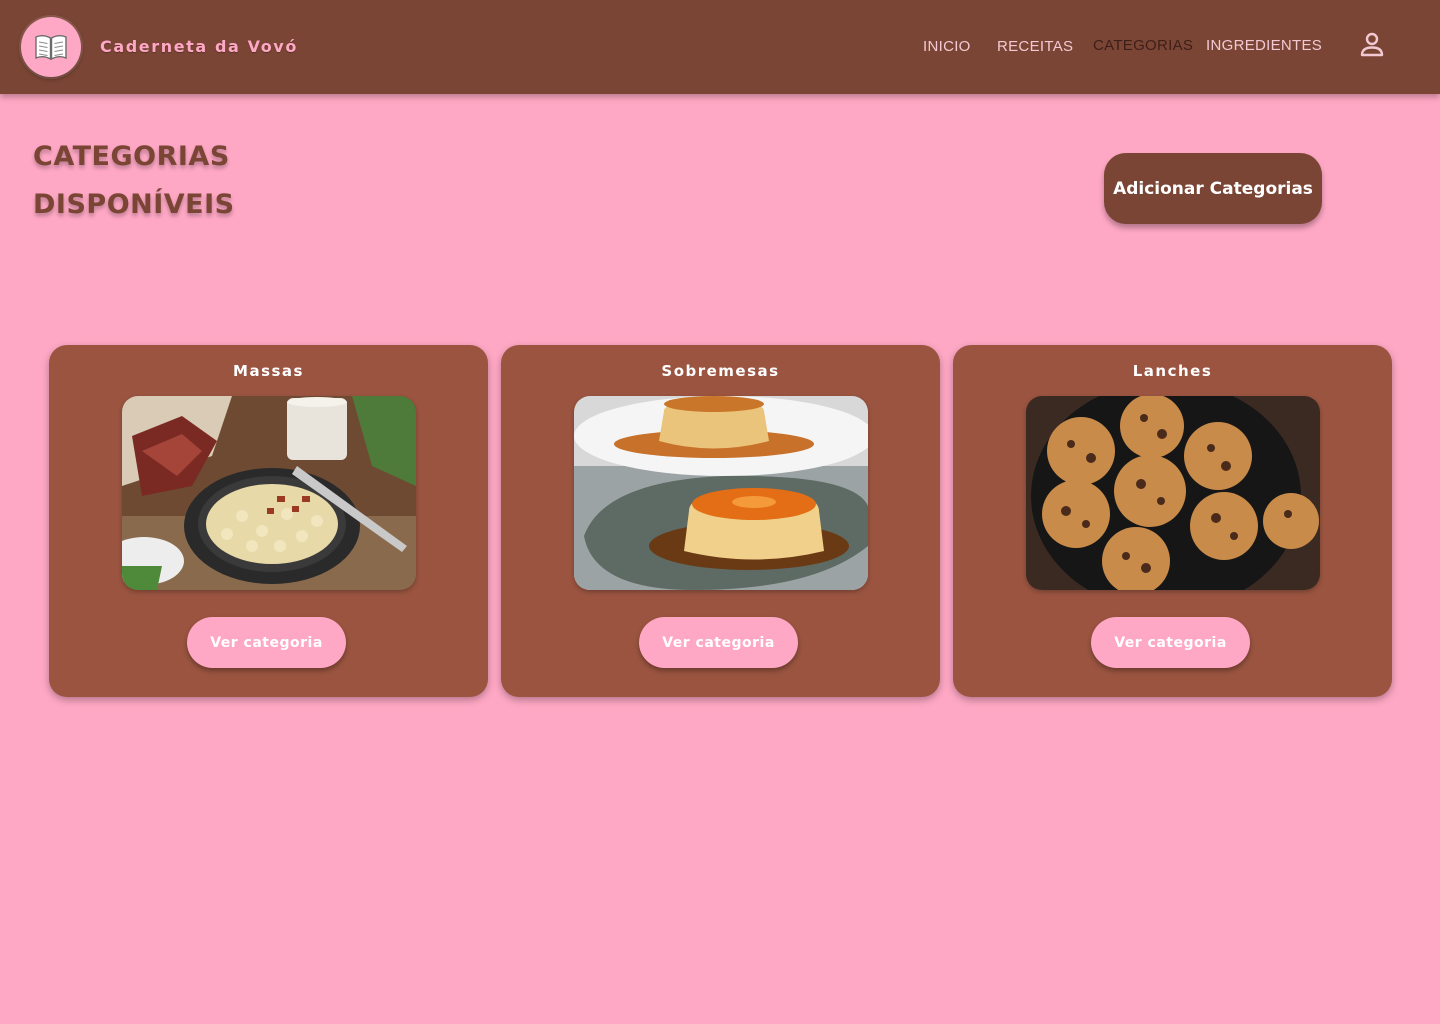  Describe the element at coordinates (1264, 45) in the screenshot. I see `nav-ingredientes: INGREDIENTES` at that location.